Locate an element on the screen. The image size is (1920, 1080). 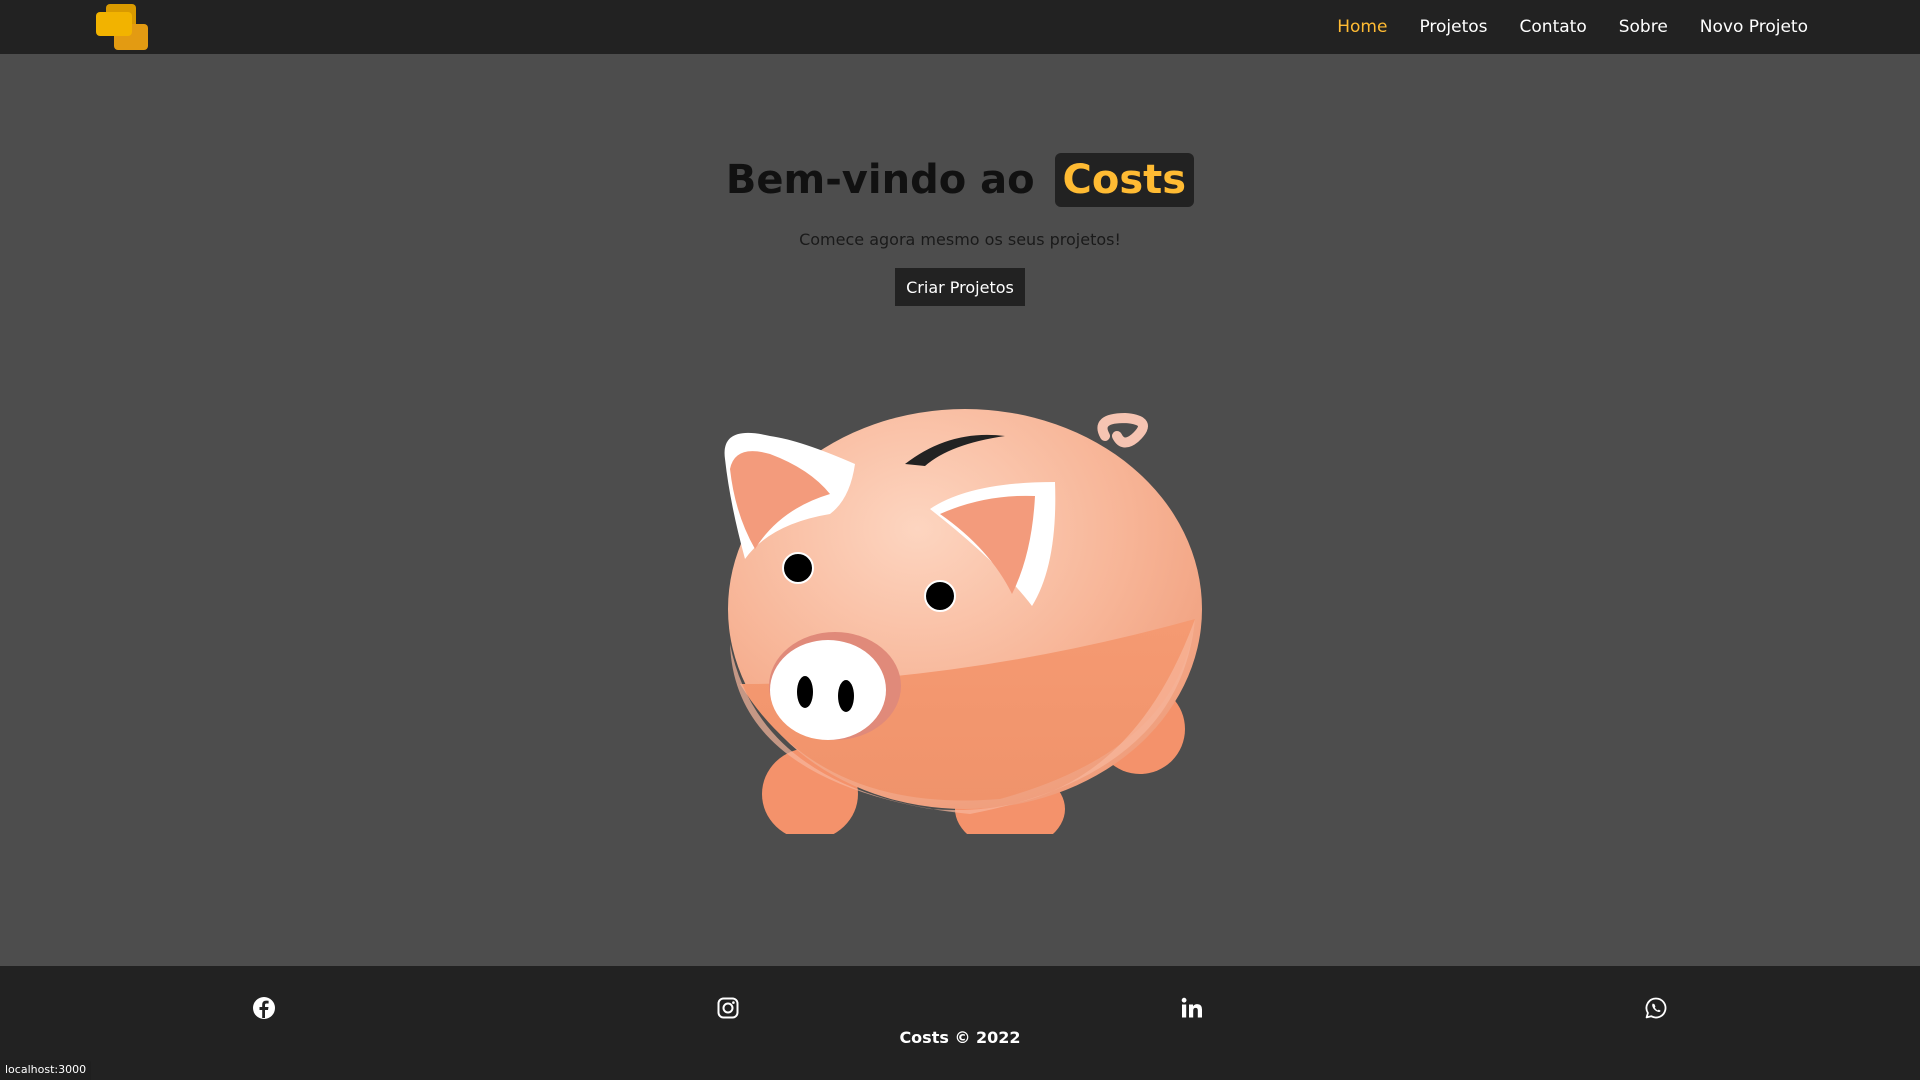
create-projects-button: Criar Projetos is located at coordinates (960, 287).